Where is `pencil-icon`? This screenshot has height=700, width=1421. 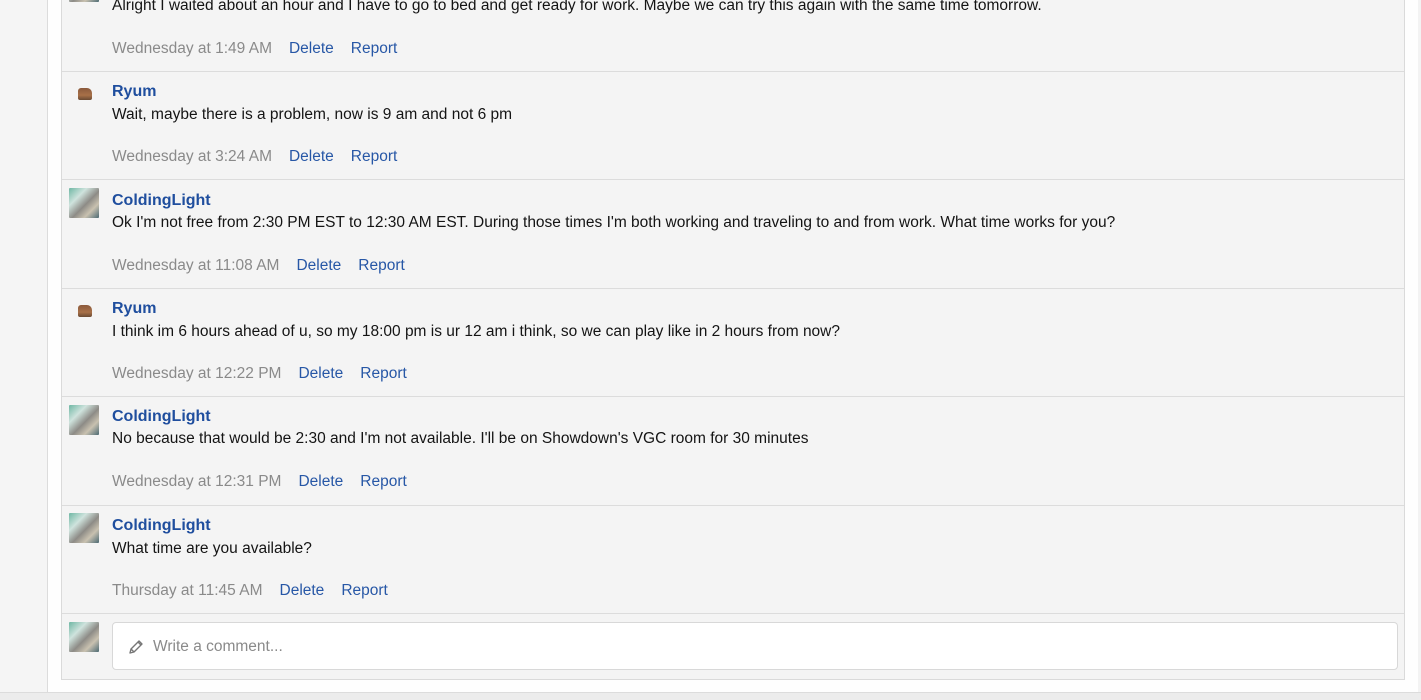
pencil-icon is located at coordinates (136, 647).